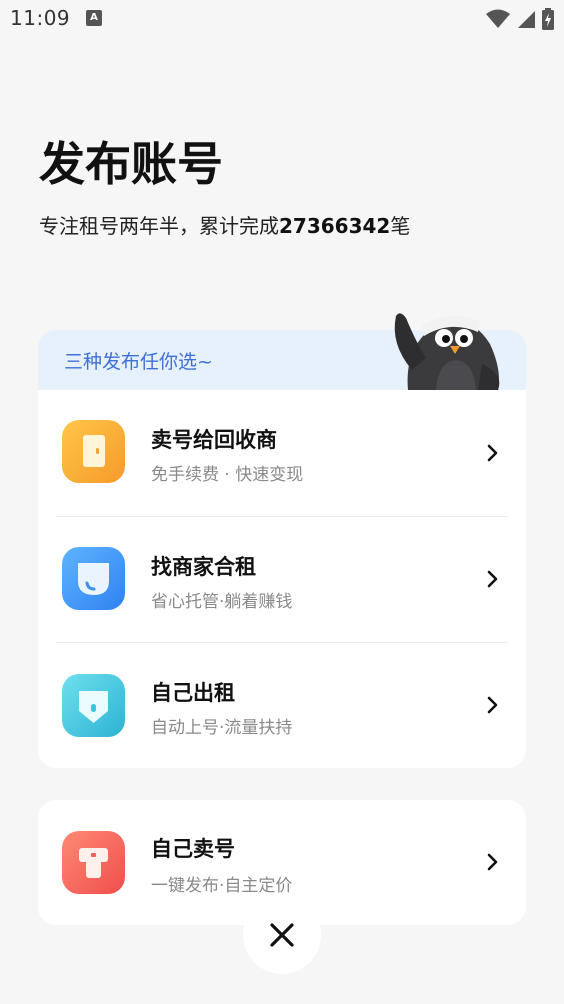 The width and height of the screenshot is (564, 1004). I want to click on rent-cyan-icon, so click(93, 705).